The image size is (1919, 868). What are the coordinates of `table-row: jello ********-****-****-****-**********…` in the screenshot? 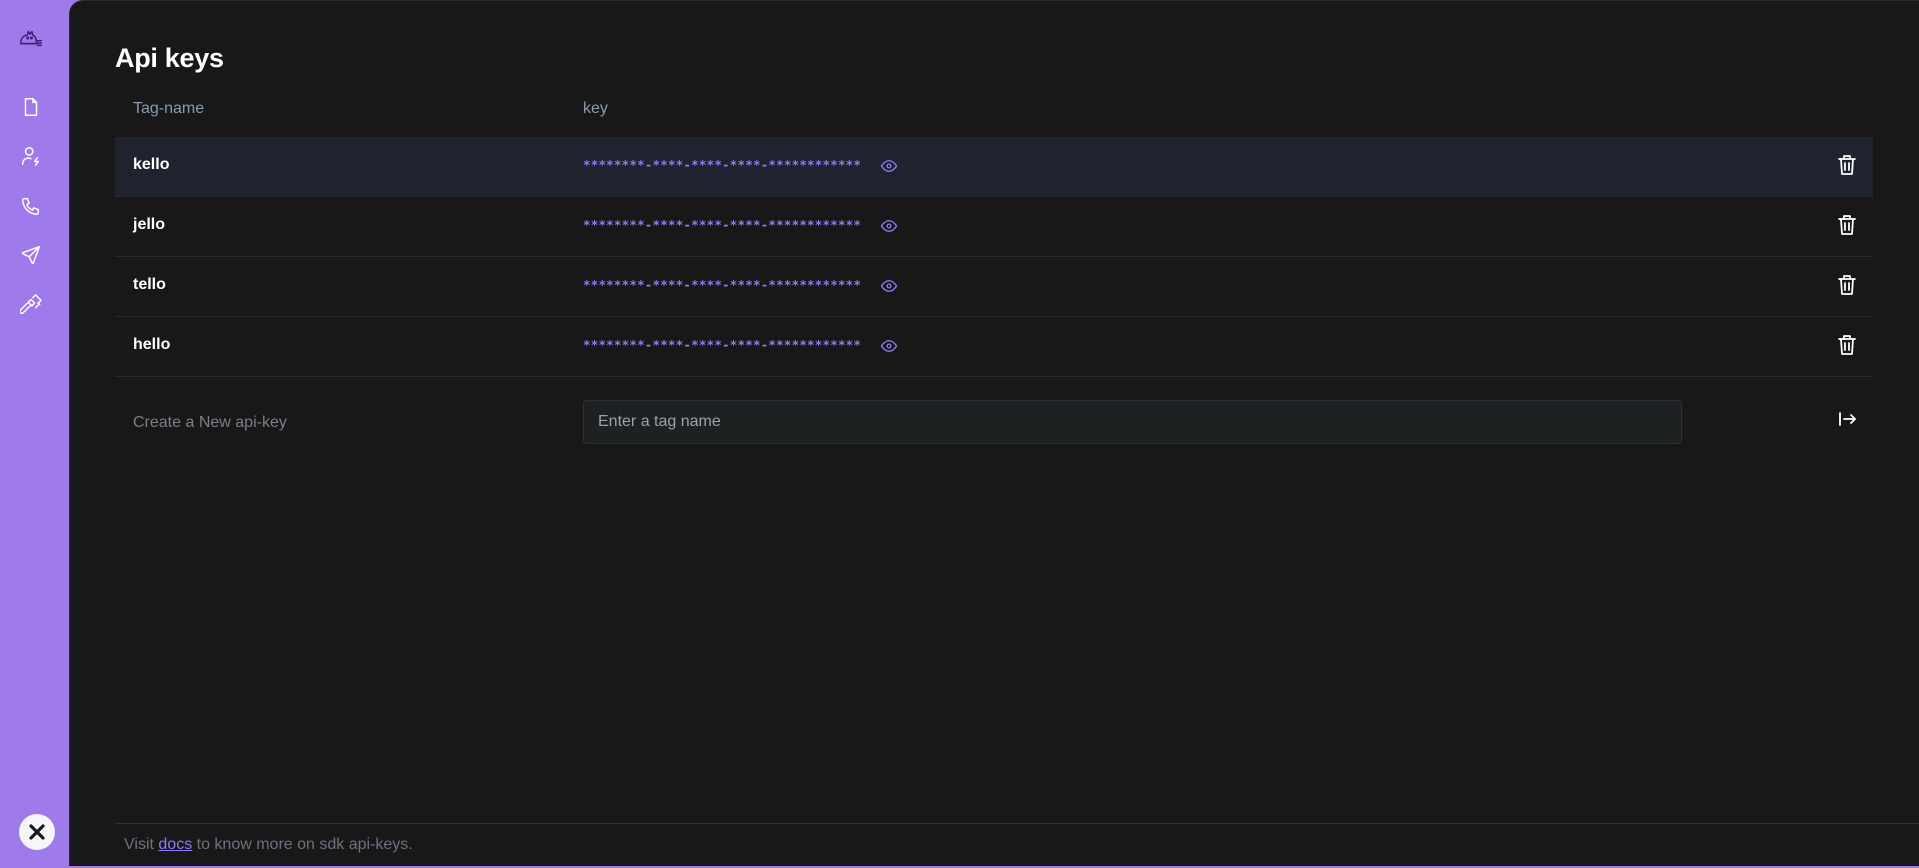 It's located at (994, 227).